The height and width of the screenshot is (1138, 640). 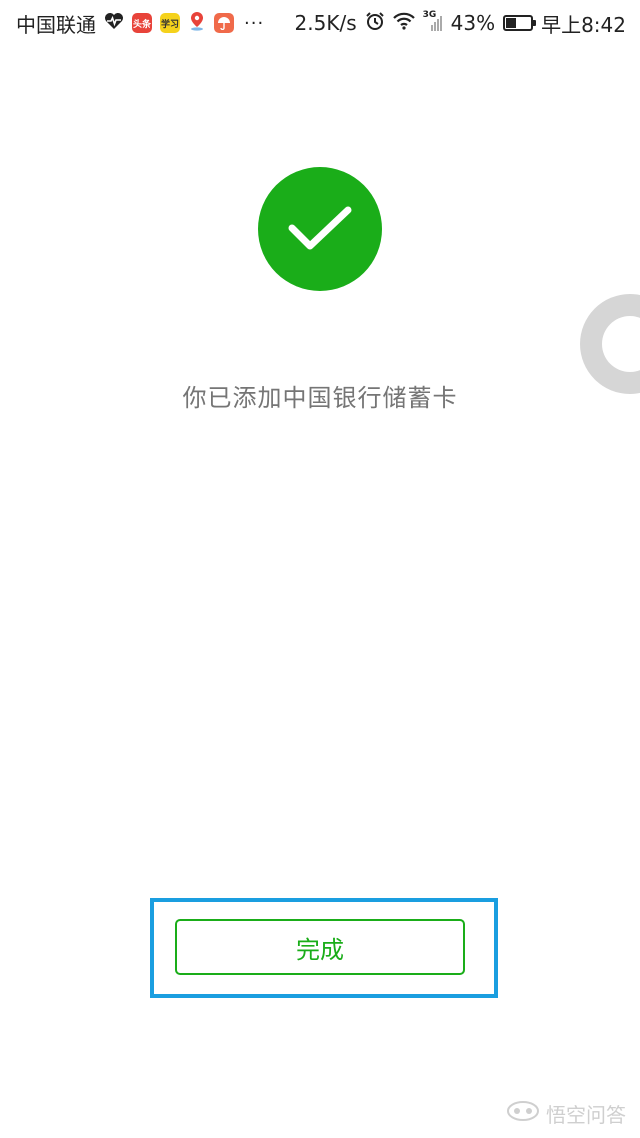 I want to click on status-bar-left: 中国联通 头条 学习 ···, so click(x=140, y=23).